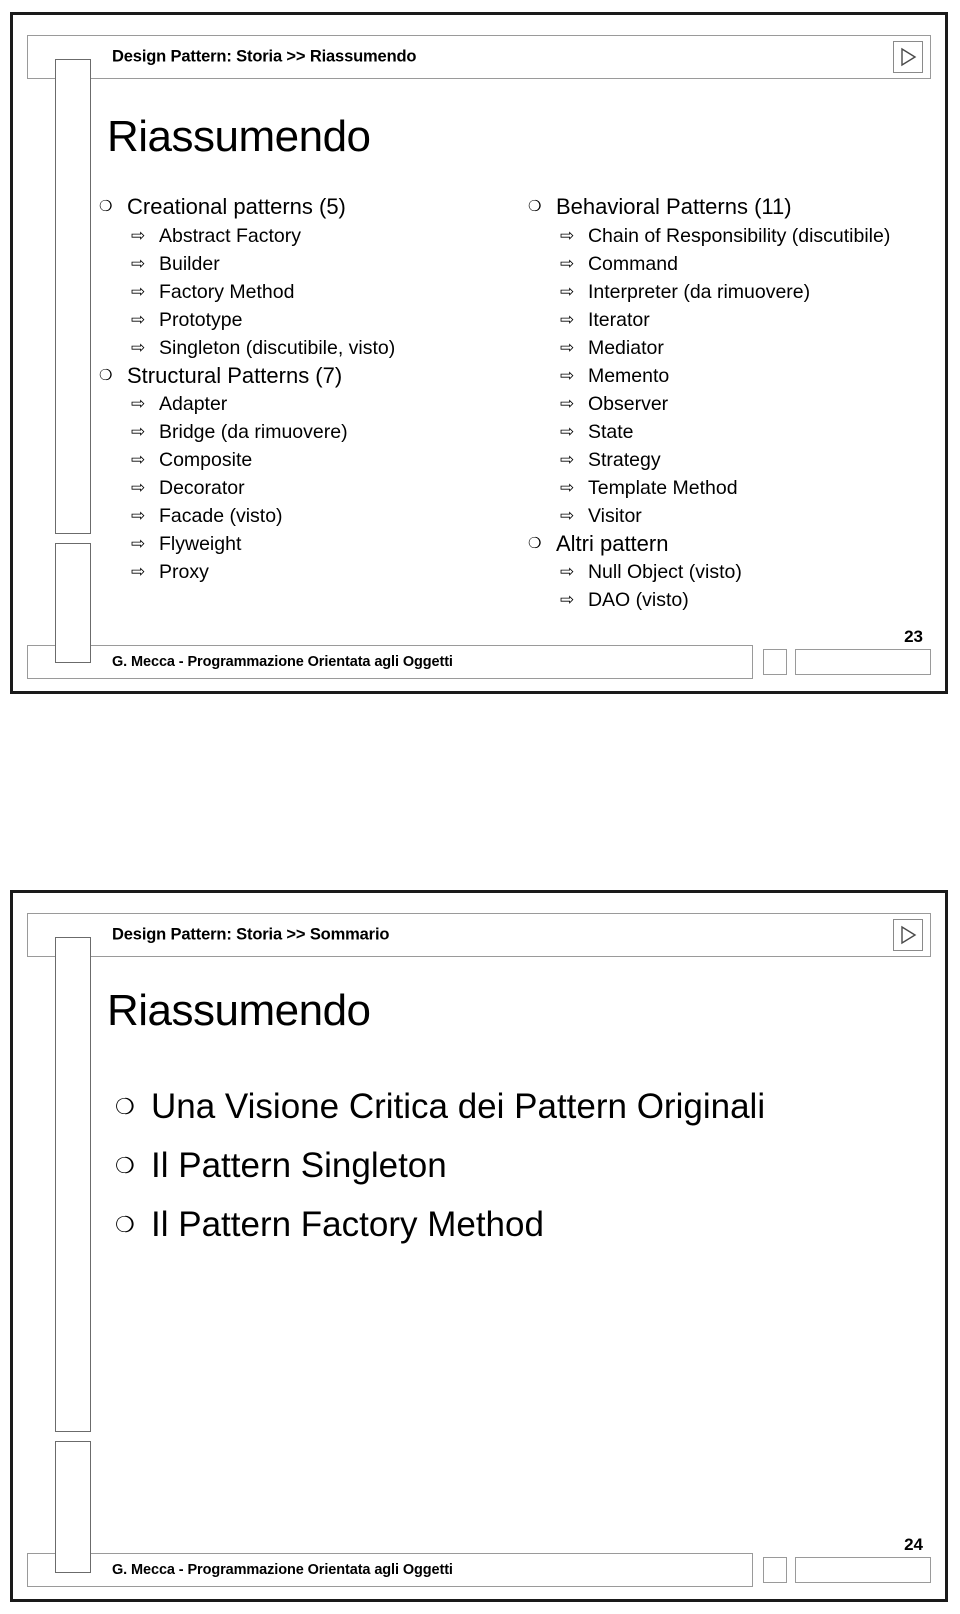 The width and height of the screenshot is (960, 1614). I want to click on pattern-name: Facade (visto), so click(221, 516).